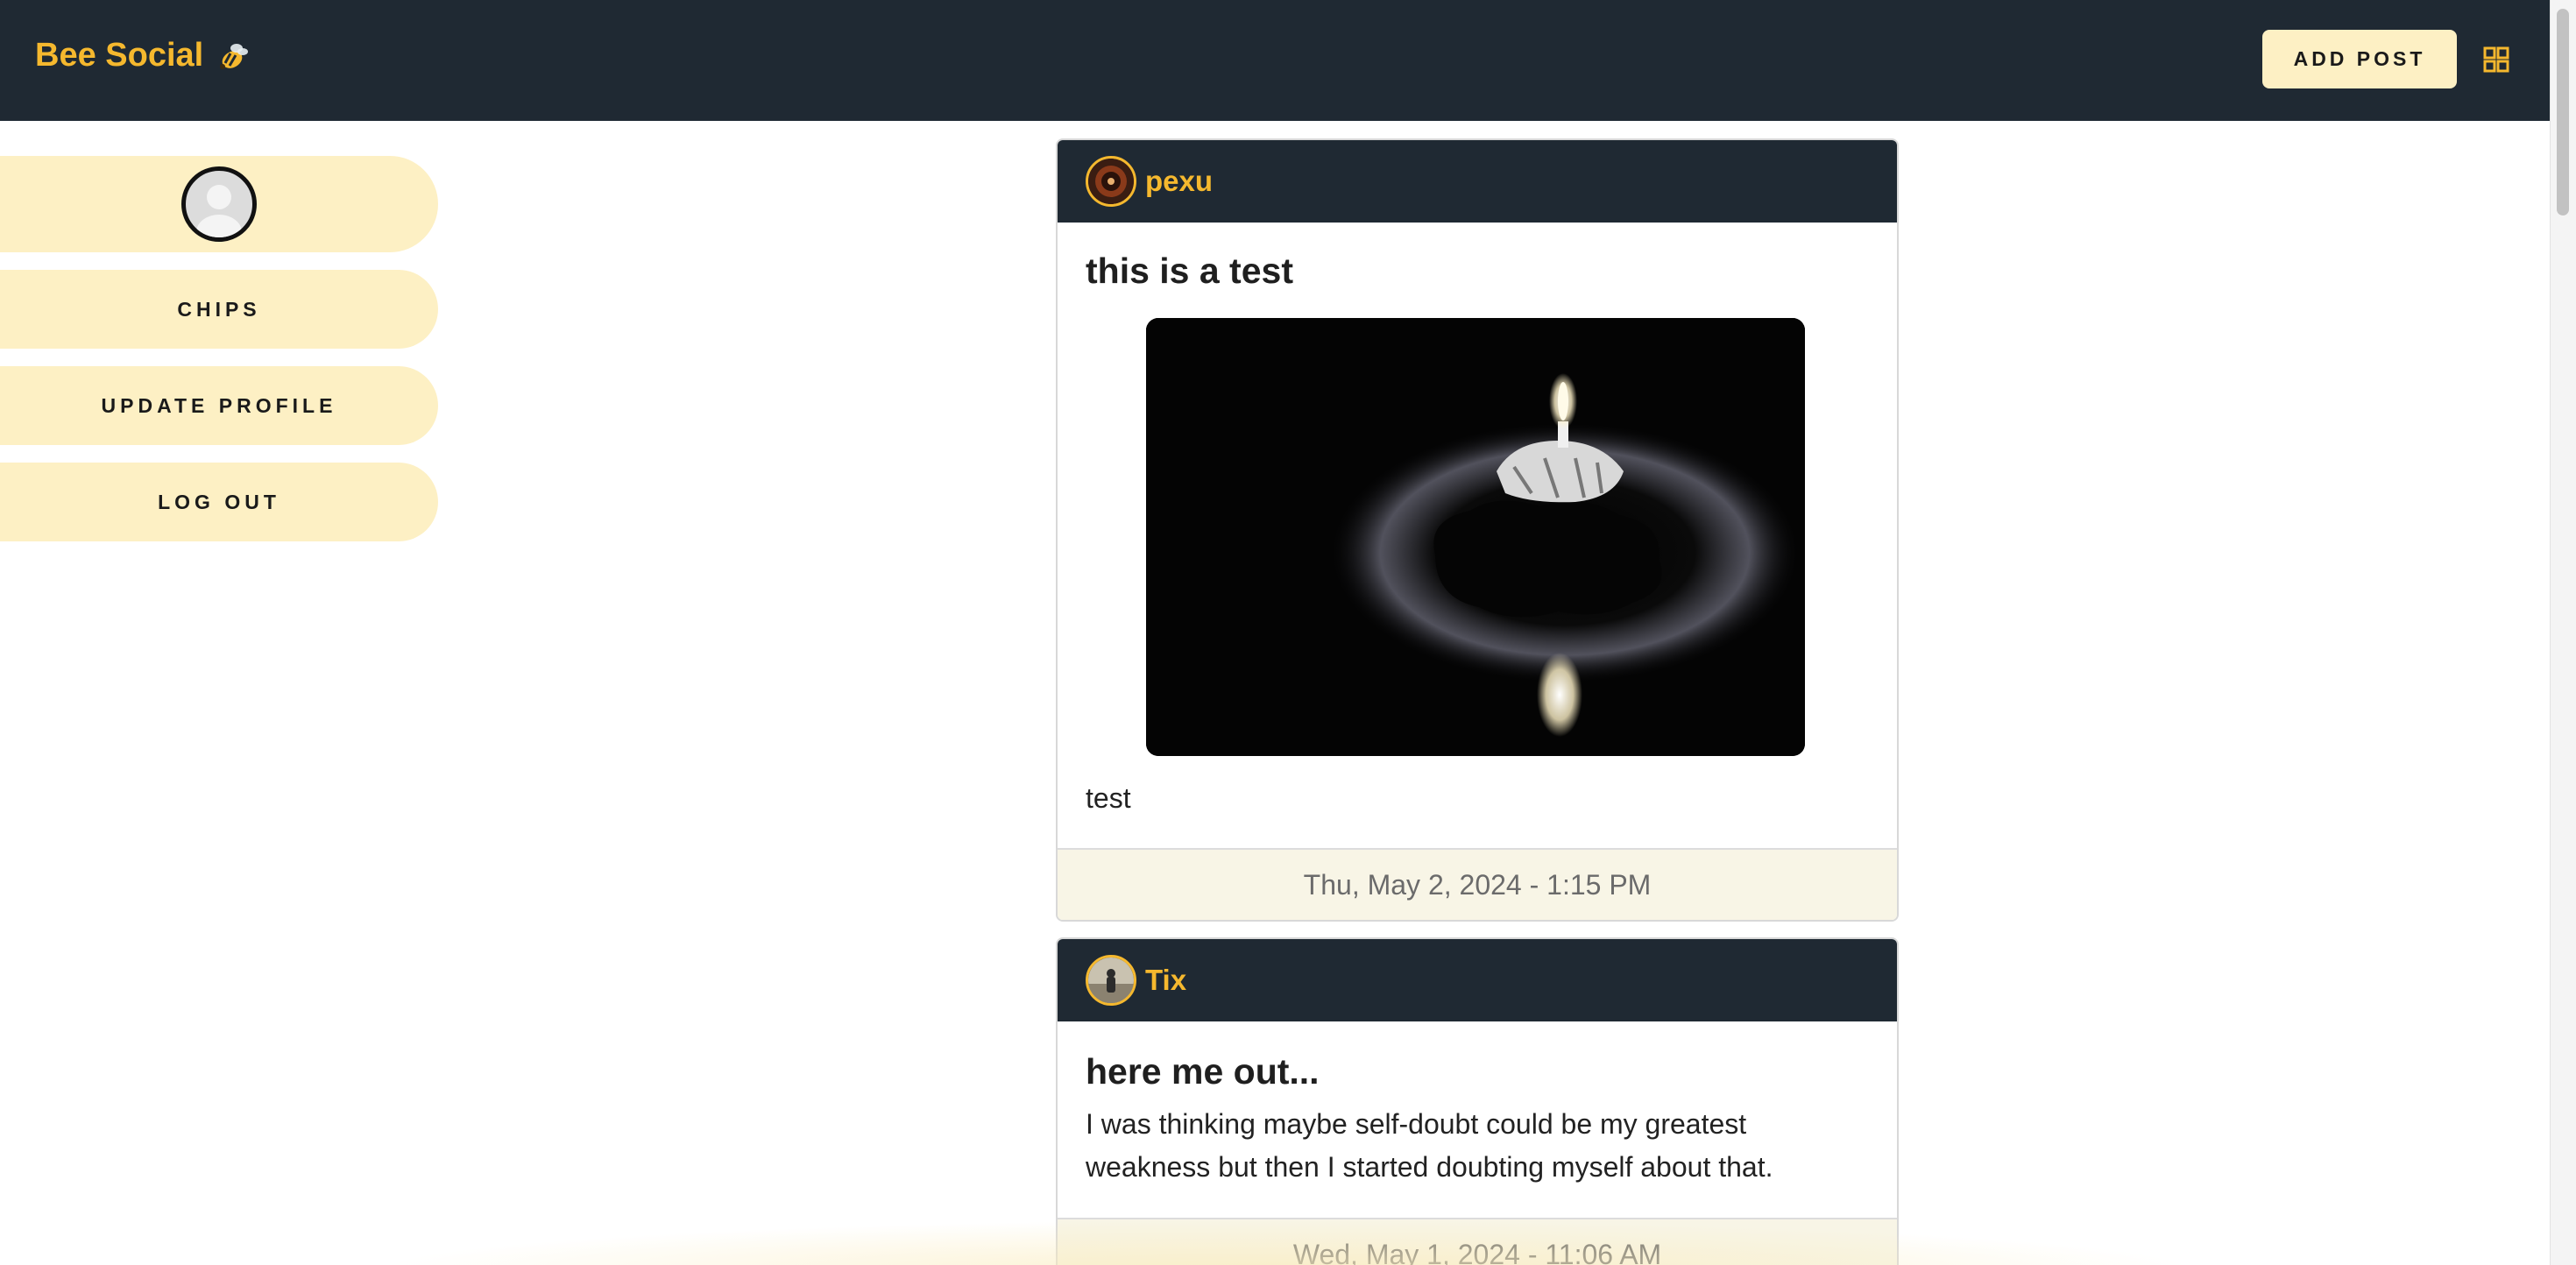 This screenshot has width=2576, height=1265. I want to click on top-navbar: Bee Social ADD POST, so click(1275, 61).